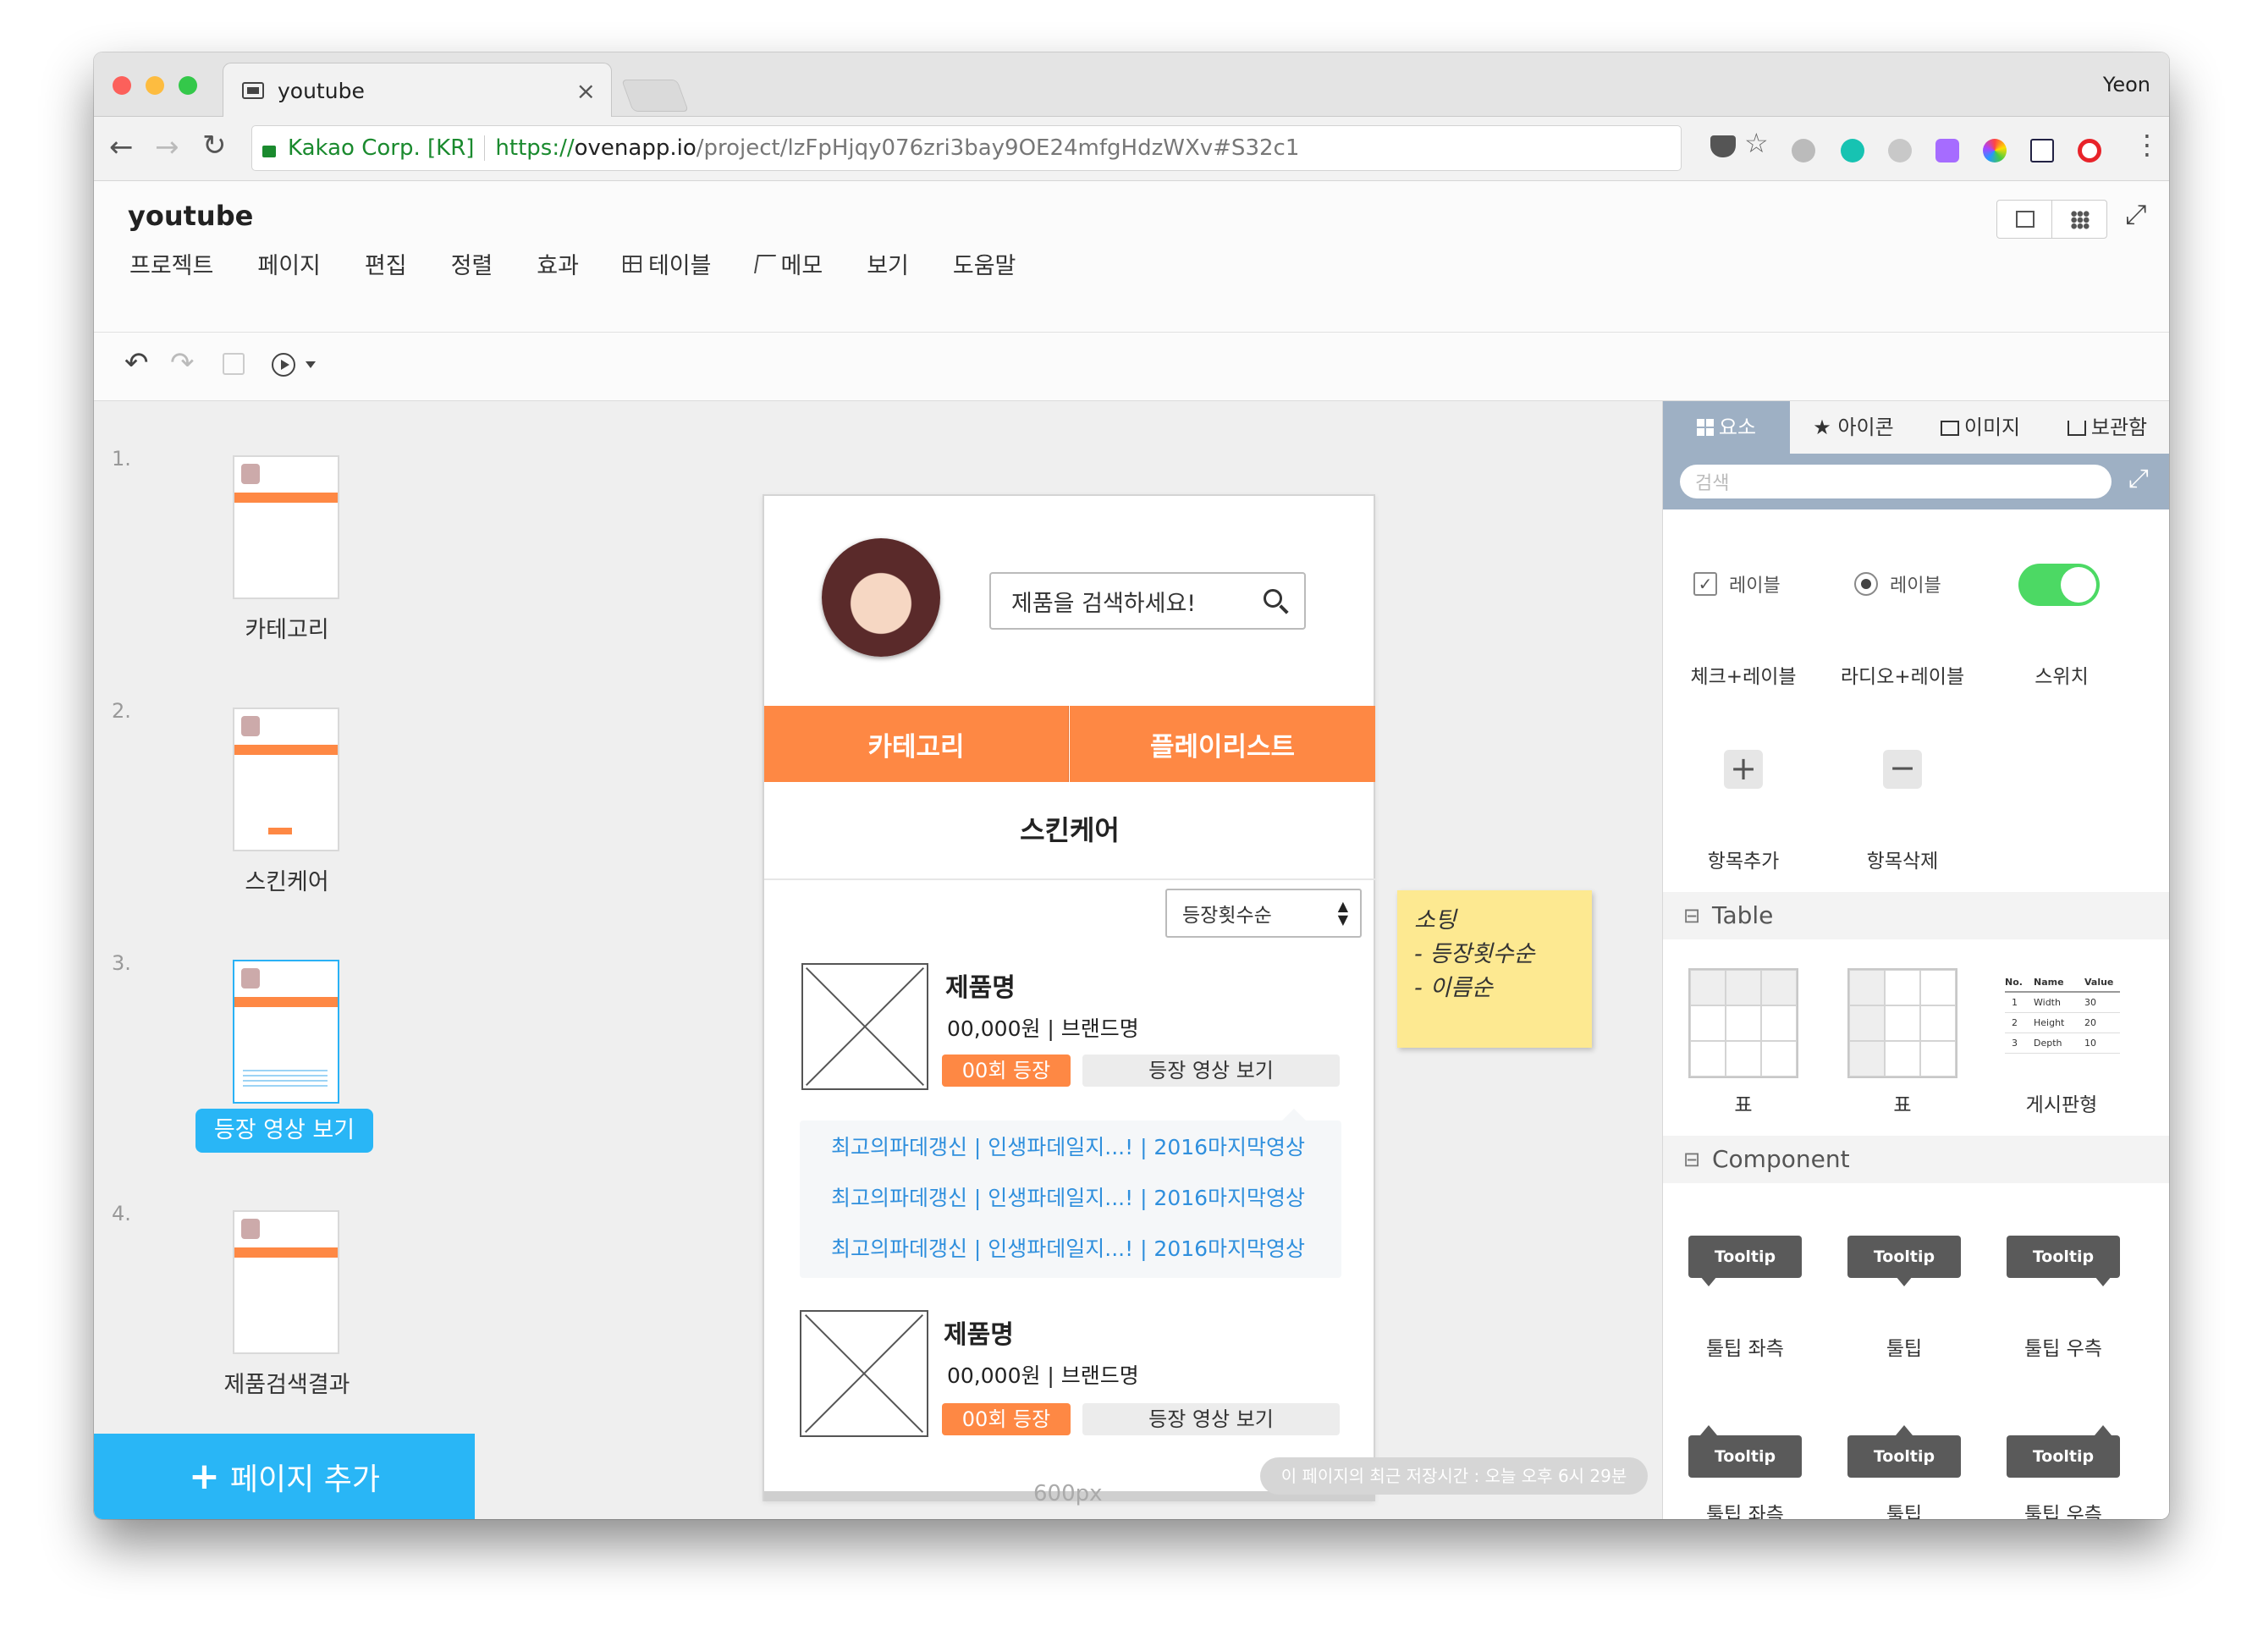 The height and width of the screenshot is (1652, 2263). I want to click on filmstrip-view-button, so click(2024, 219).